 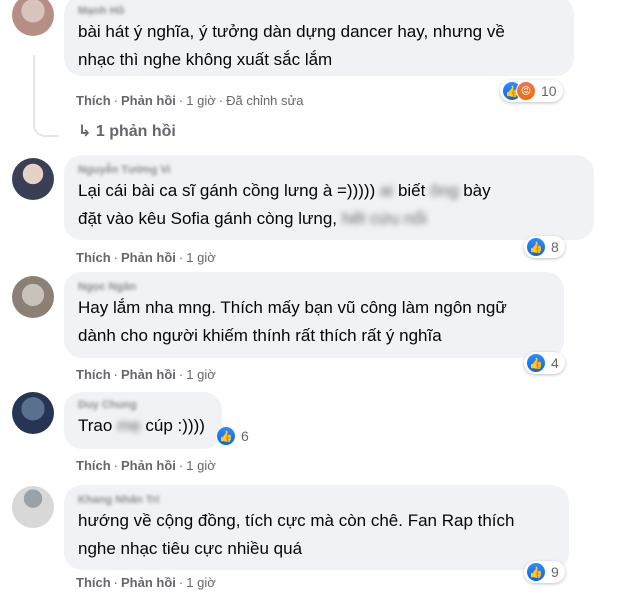 What do you see at coordinates (549, 91) in the screenshot?
I see `reaction-count: 10` at bounding box center [549, 91].